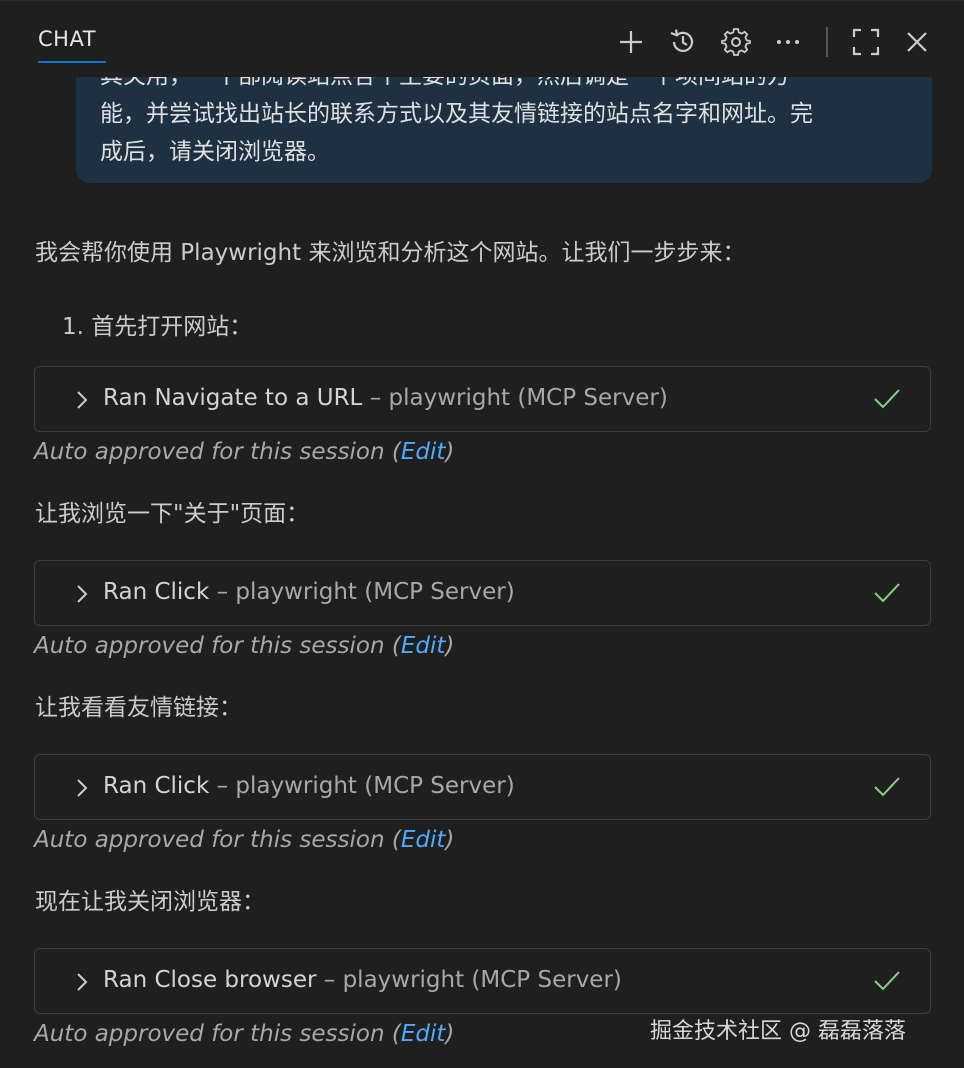 Image resolution: width=964 pixels, height=1068 pixels. I want to click on response-step-1: 1. 首先打开网站：, so click(157, 327).